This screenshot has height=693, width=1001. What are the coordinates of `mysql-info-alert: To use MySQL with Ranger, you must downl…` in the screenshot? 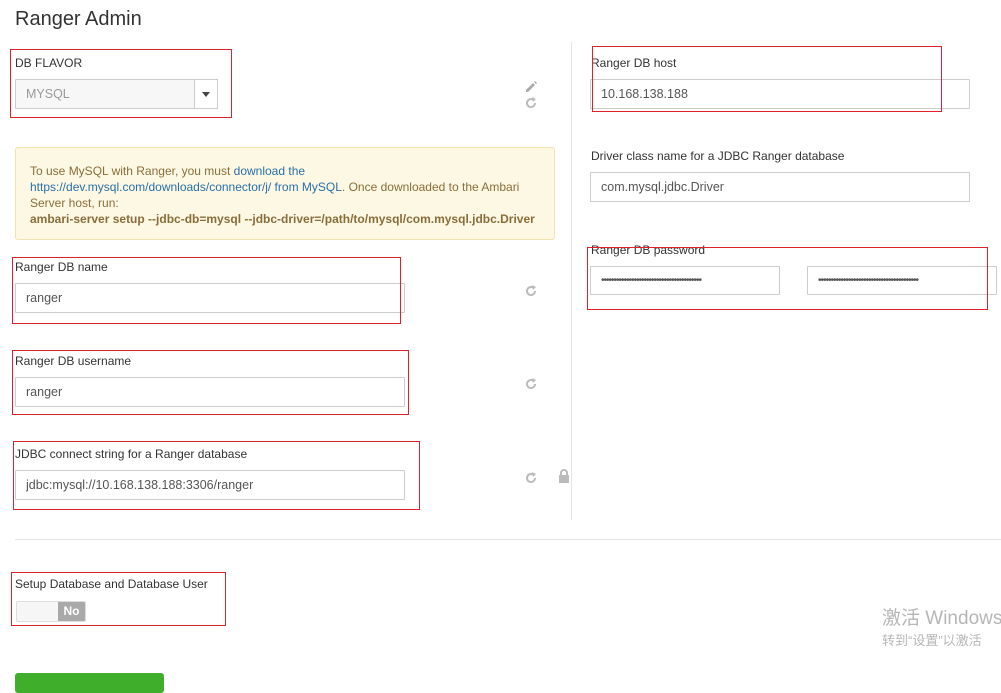 It's located at (285, 193).